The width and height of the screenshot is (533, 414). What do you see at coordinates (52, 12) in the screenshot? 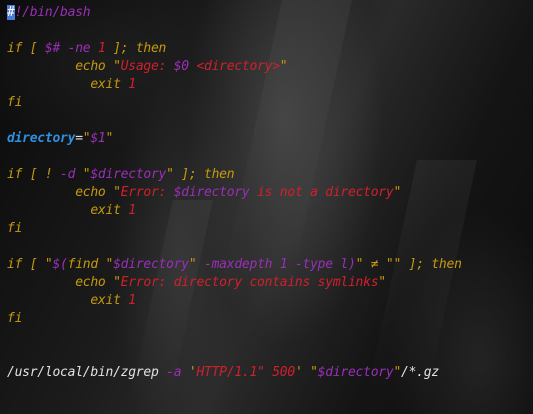
I see `shebang: !/bin/bash` at bounding box center [52, 12].